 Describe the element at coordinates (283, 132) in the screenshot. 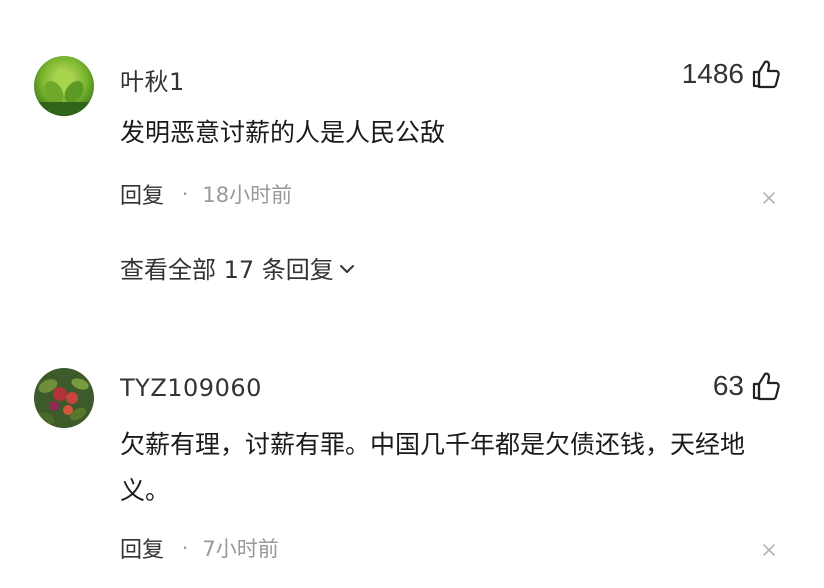

I see `comment-text: 发明恶意讨薪的人是人民公敌` at that location.